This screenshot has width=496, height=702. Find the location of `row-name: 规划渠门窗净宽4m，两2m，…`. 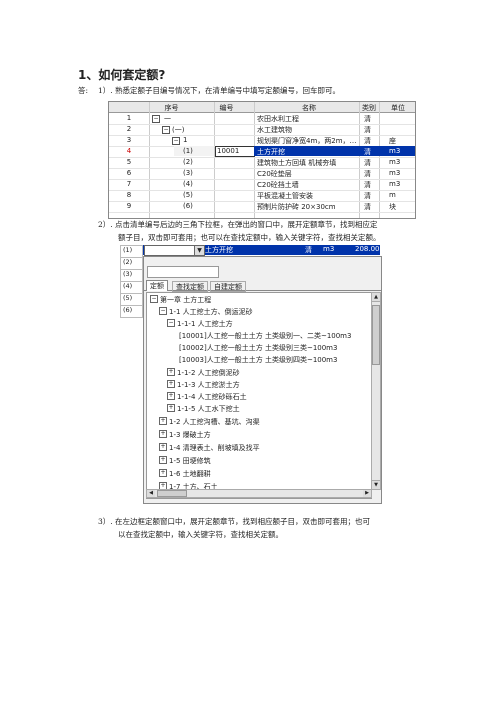

row-name: 规划渠门窗净宽4m，两2m，… is located at coordinates (307, 141).